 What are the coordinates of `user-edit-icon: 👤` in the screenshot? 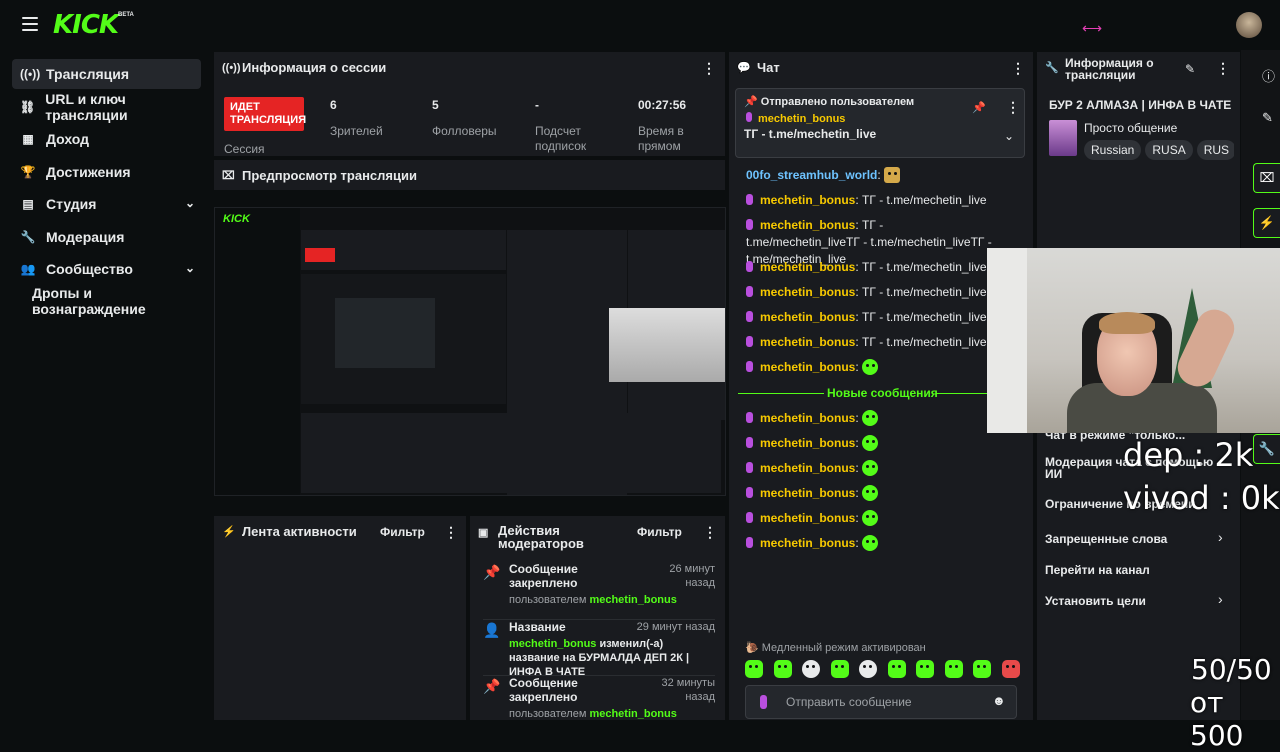 It's located at (492, 630).